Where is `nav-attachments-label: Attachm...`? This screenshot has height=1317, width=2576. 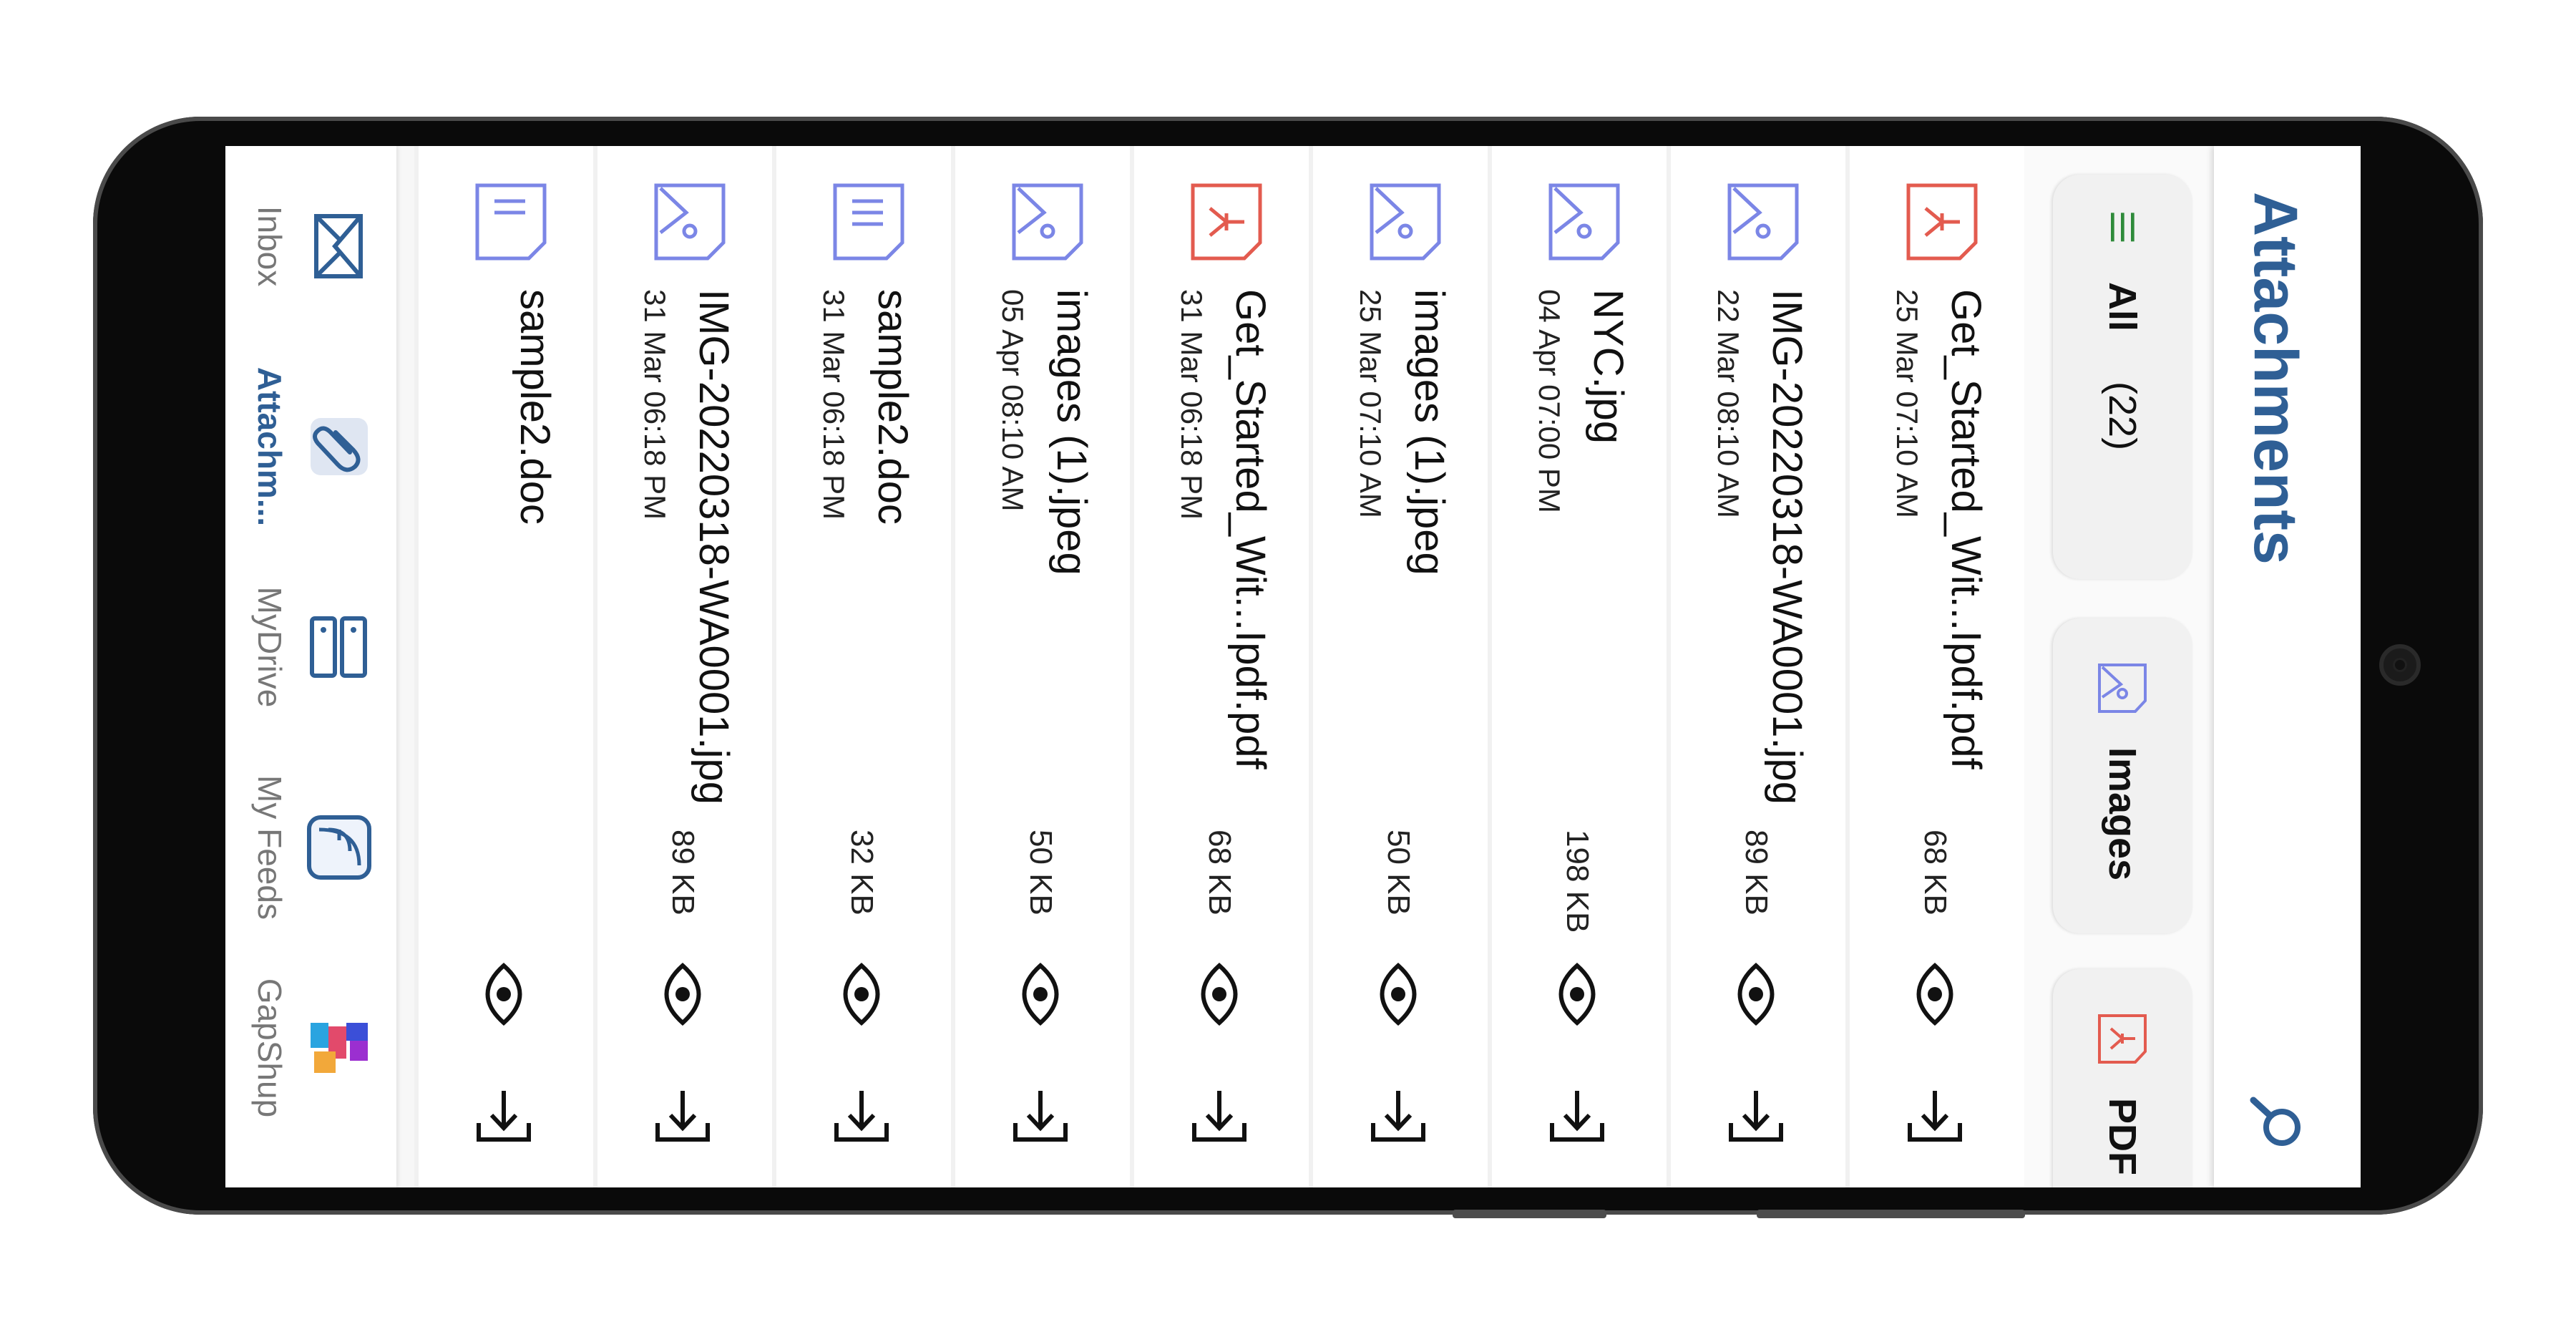 nav-attachments-label: Attachm... is located at coordinates (269, 446).